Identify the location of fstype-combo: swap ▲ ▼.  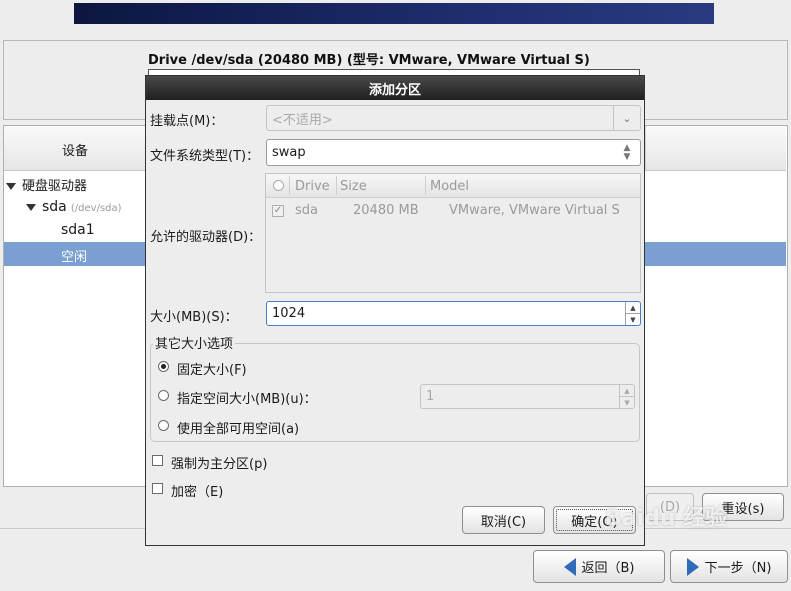
(453, 152).